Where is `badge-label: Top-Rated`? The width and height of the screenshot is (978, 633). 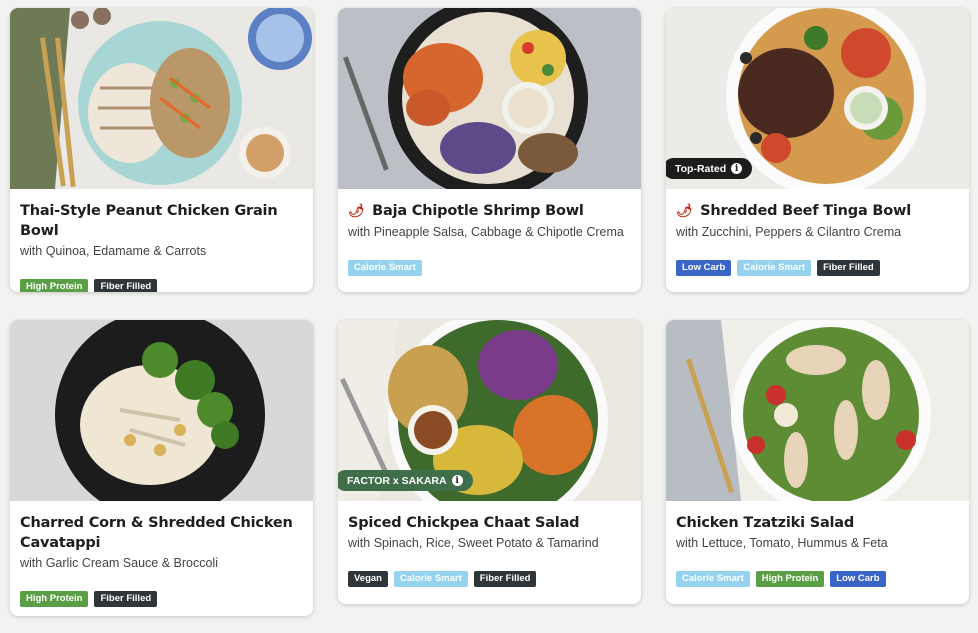
badge-label: Top-Rated is located at coordinates (701, 168).